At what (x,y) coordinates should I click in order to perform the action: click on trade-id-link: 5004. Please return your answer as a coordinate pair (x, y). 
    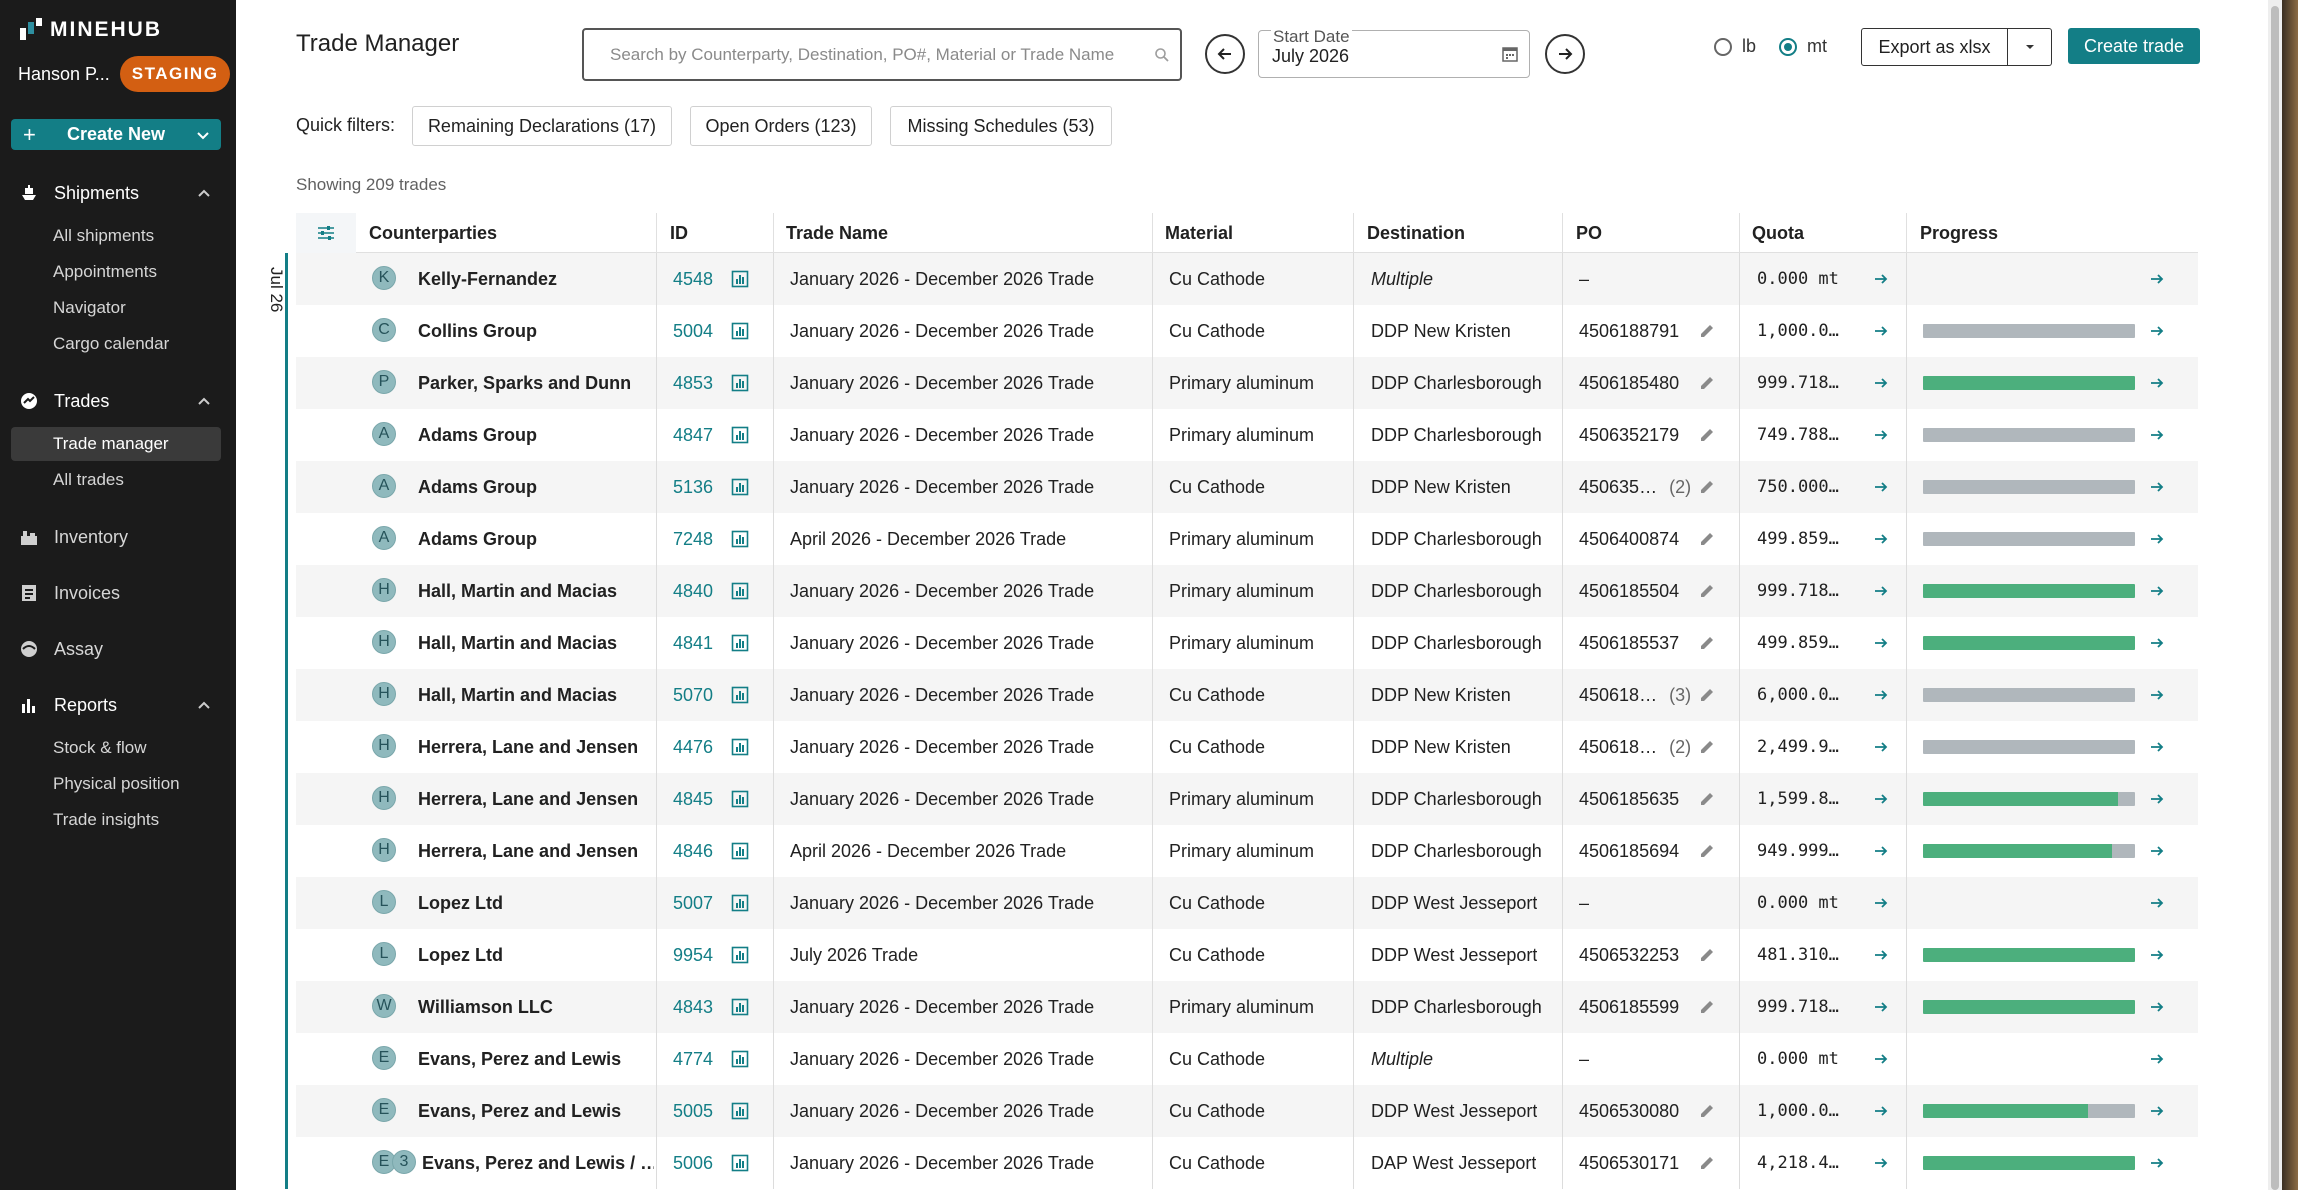
    Looking at the image, I should click on (693, 331).